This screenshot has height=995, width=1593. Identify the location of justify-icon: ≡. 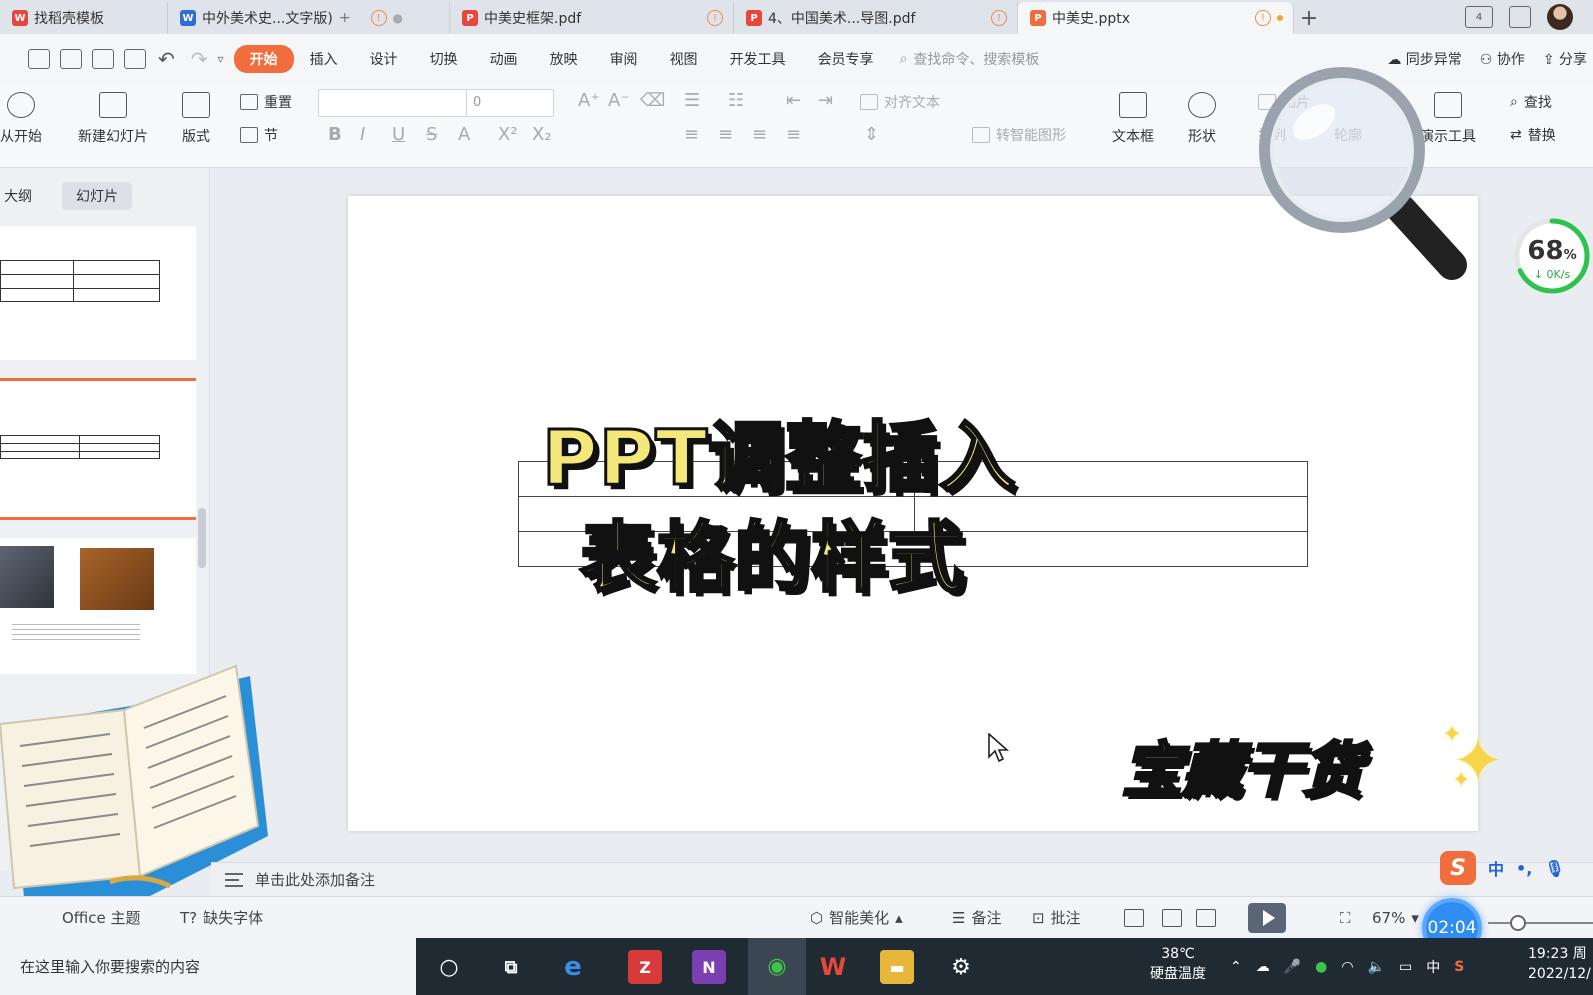
(793, 134).